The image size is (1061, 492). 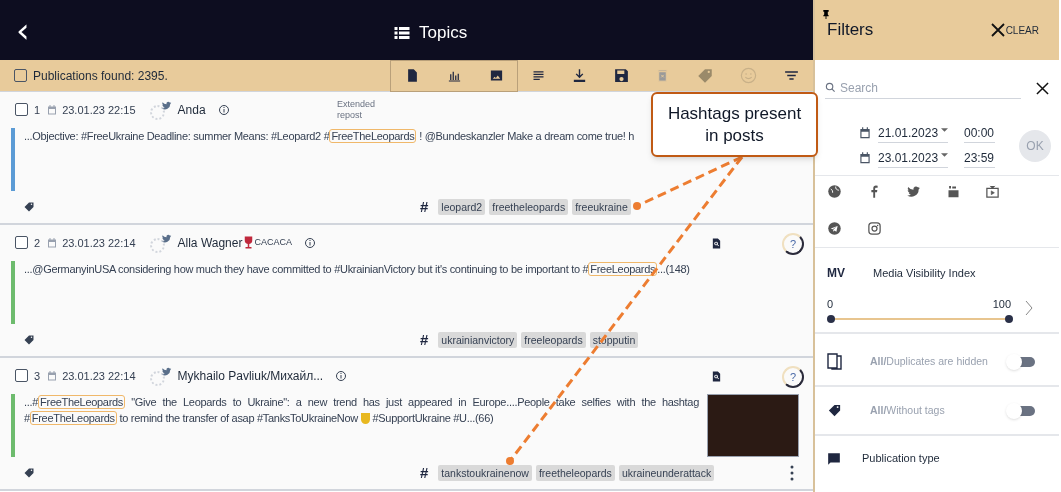 What do you see at coordinates (601, 207) in the screenshot?
I see `hashtag-chip: freeukraine` at bounding box center [601, 207].